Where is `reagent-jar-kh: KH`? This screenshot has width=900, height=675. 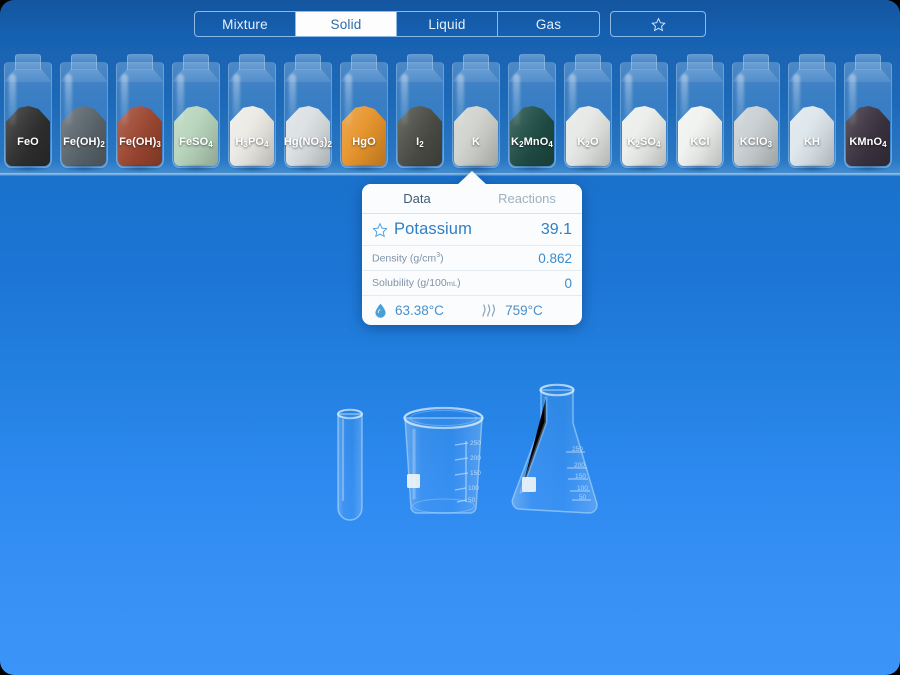 reagent-jar-kh: KH is located at coordinates (812, 114).